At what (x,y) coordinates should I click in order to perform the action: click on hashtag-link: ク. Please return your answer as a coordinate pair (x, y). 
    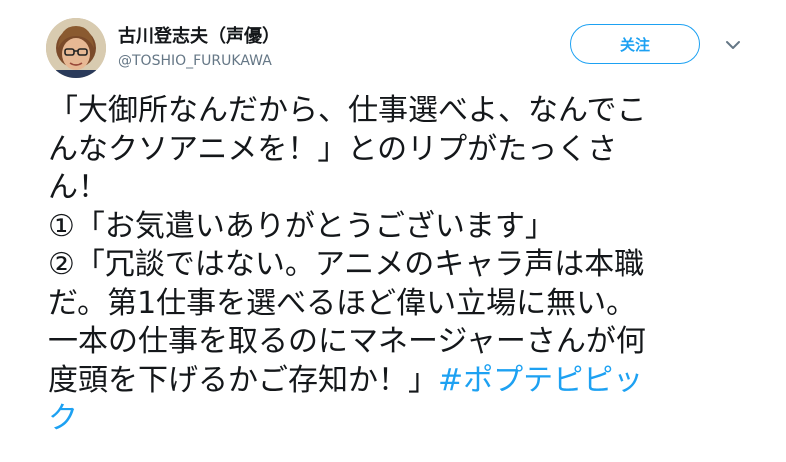
    Looking at the image, I should click on (63, 418).